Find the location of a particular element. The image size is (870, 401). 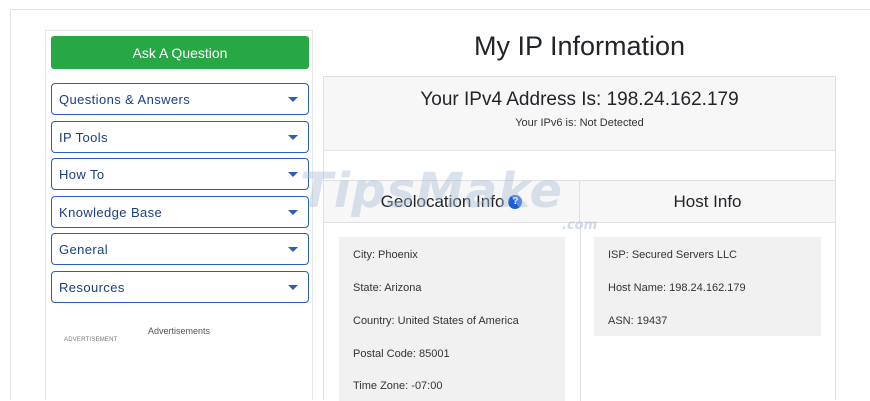

geo-state: State: Arizona is located at coordinates (387, 288).